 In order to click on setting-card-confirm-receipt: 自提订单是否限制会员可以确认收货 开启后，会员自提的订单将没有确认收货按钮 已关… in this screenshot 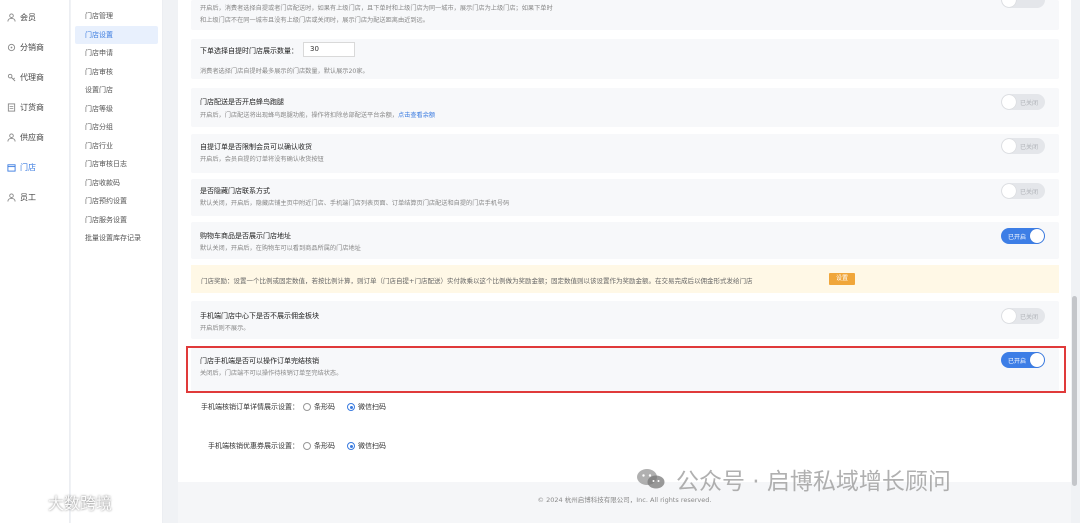, I will do `click(625, 153)`.